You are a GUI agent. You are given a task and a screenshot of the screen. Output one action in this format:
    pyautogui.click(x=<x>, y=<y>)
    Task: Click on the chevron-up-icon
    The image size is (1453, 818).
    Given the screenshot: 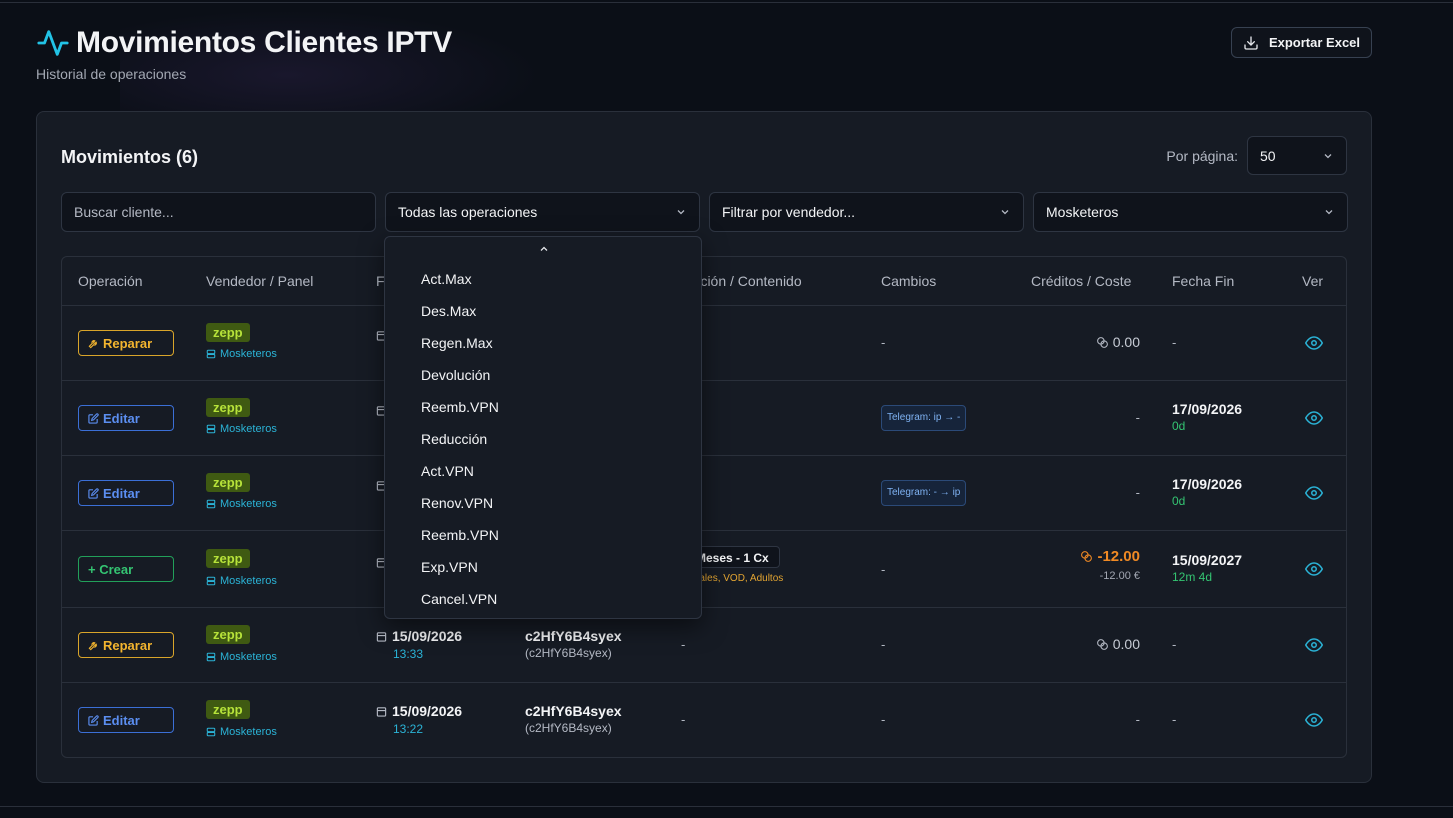 What is the action you would take?
    pyautogui.click(x=544, y=249)
    